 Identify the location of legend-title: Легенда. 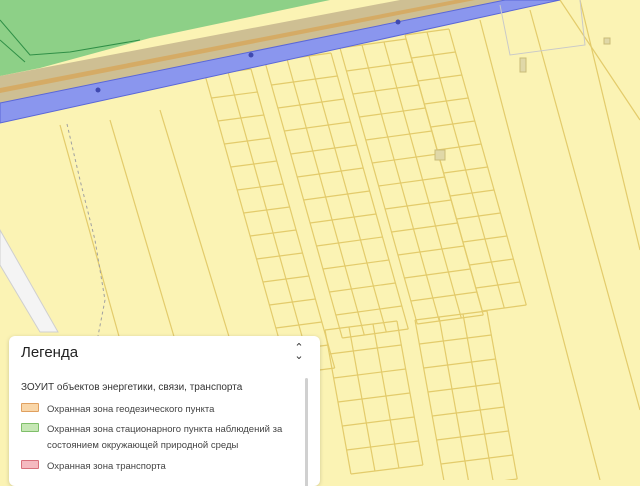
(50, 352).